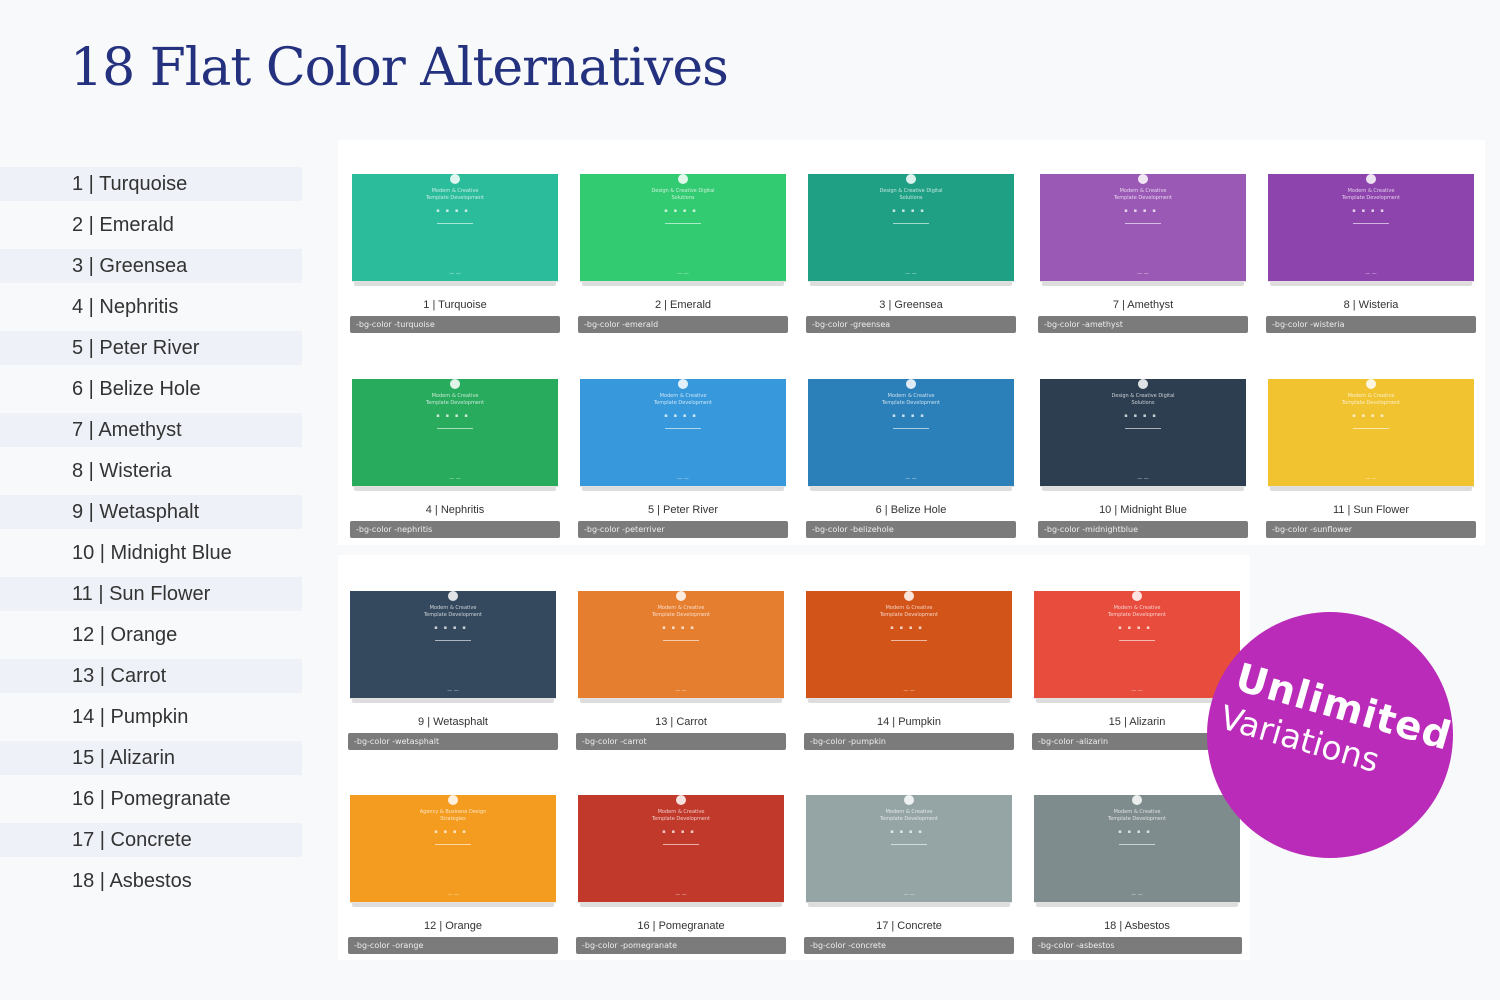 The height and width of the screenshot is (1000, 1500). I want to click on preview-headline: Agency & Business Design Strategies, so click(453, 815).